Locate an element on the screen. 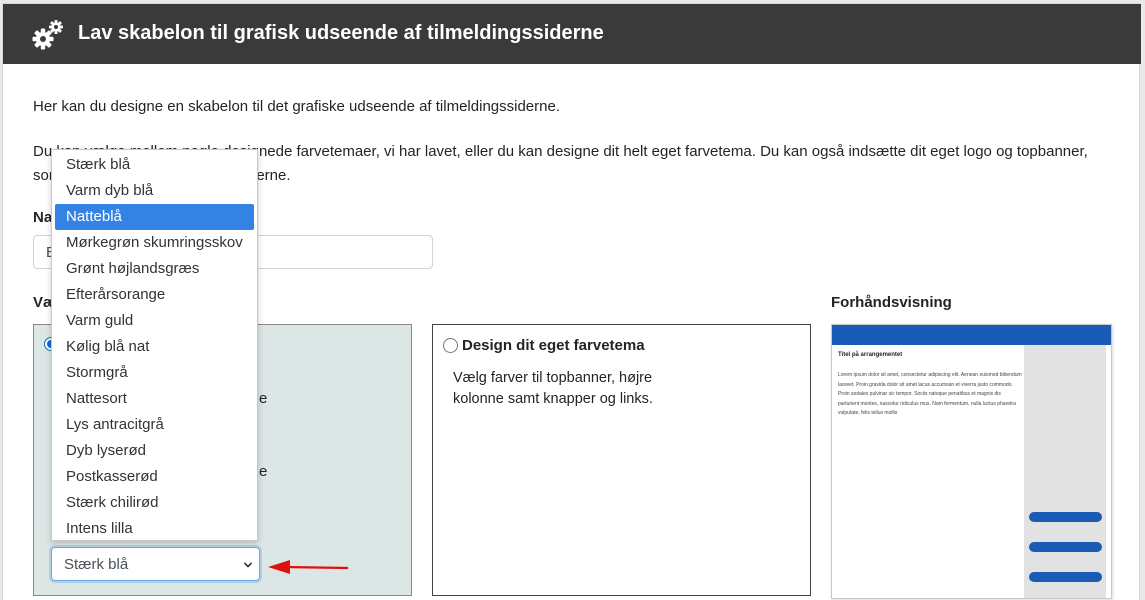 The width and height of the screenshot is (1145, 600). theme-option: Lys antracitgrå is located at coordinates (154, 425).